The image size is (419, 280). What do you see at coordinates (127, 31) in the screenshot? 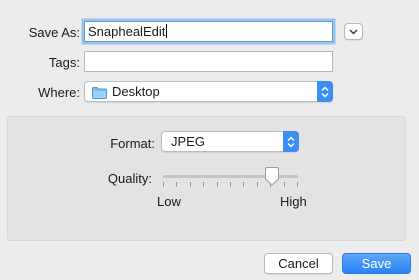
I see `save-as-value: SnaphealEdit` at bounding box center [127, 31].